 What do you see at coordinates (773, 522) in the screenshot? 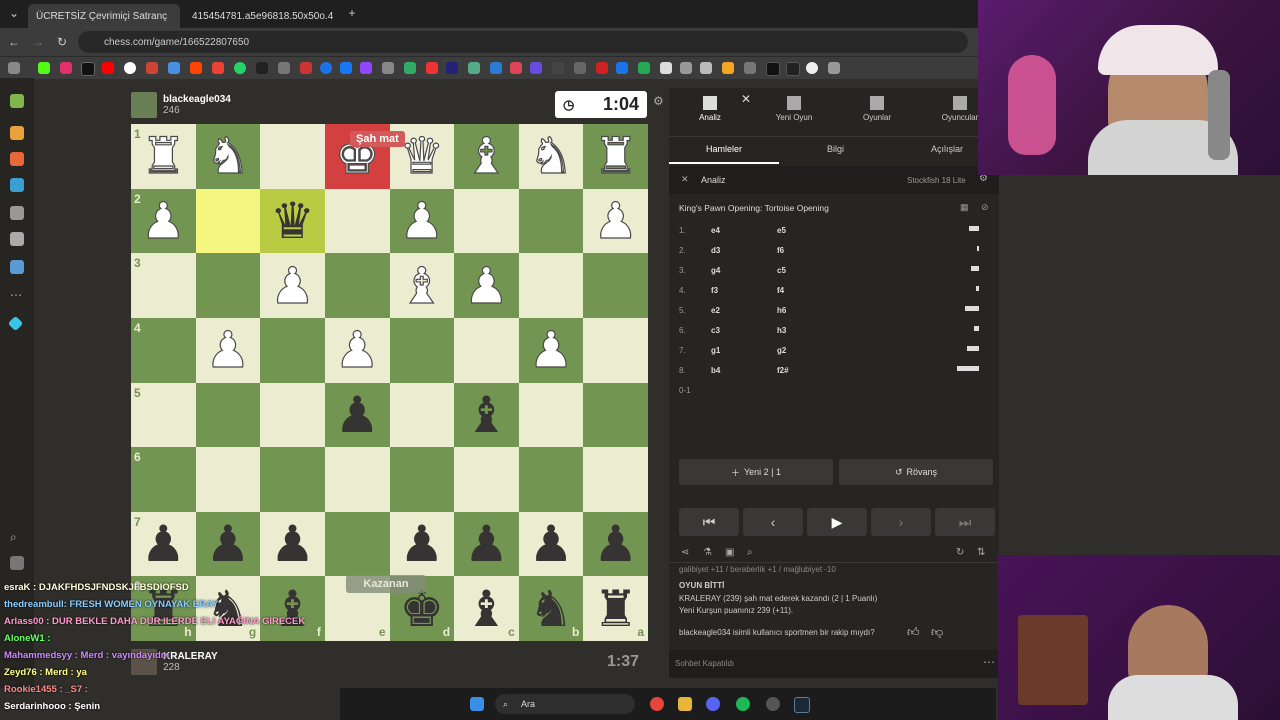
I see `prev-move-button: ‹` at bounding box center [773, 522].